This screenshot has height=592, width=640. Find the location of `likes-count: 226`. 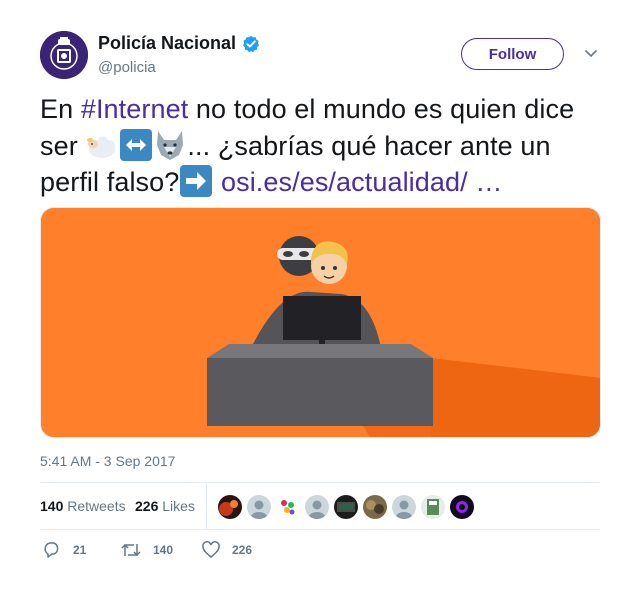

likes-count: 226 is located at coordinates (147, 506).